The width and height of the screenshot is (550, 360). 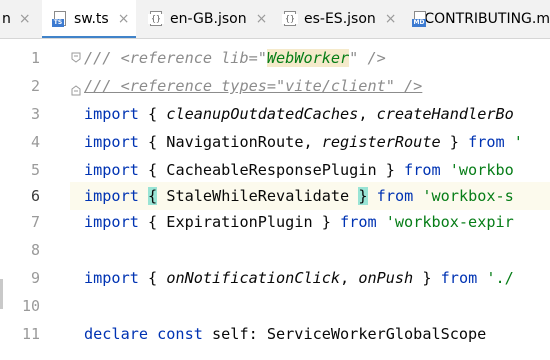 I want to click on tab-label: es-ES.json, so click(x=340, y=19).